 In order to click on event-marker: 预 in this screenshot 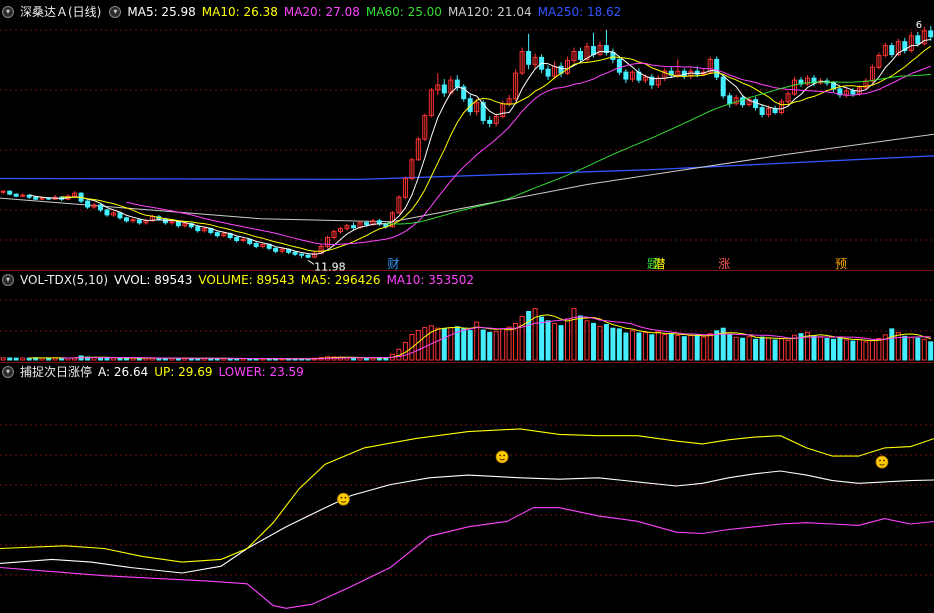, I will do `click(841, 264)`.